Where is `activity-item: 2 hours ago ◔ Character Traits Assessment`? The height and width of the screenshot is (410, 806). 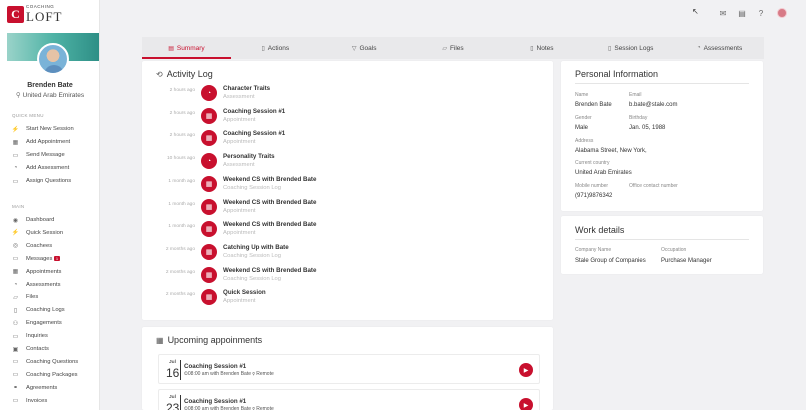 activity-item: 2 hours ago ◔ Character Traits Assessment is located at coordinates (342, 96).